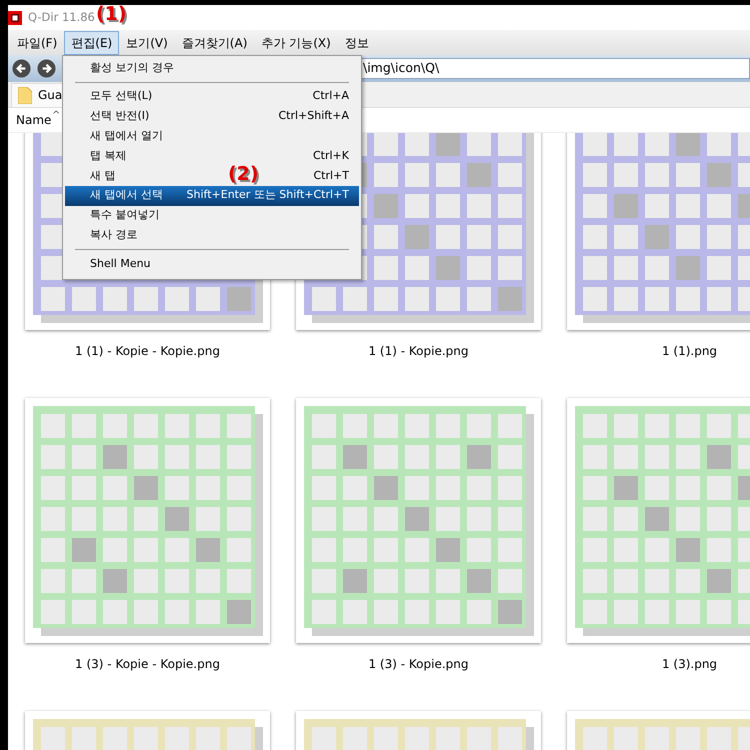  Describe the element at coordinates (147, 664) in the screenshot. I see `file-name: 1 (3) - Kopie - Kopie.png` at that location.